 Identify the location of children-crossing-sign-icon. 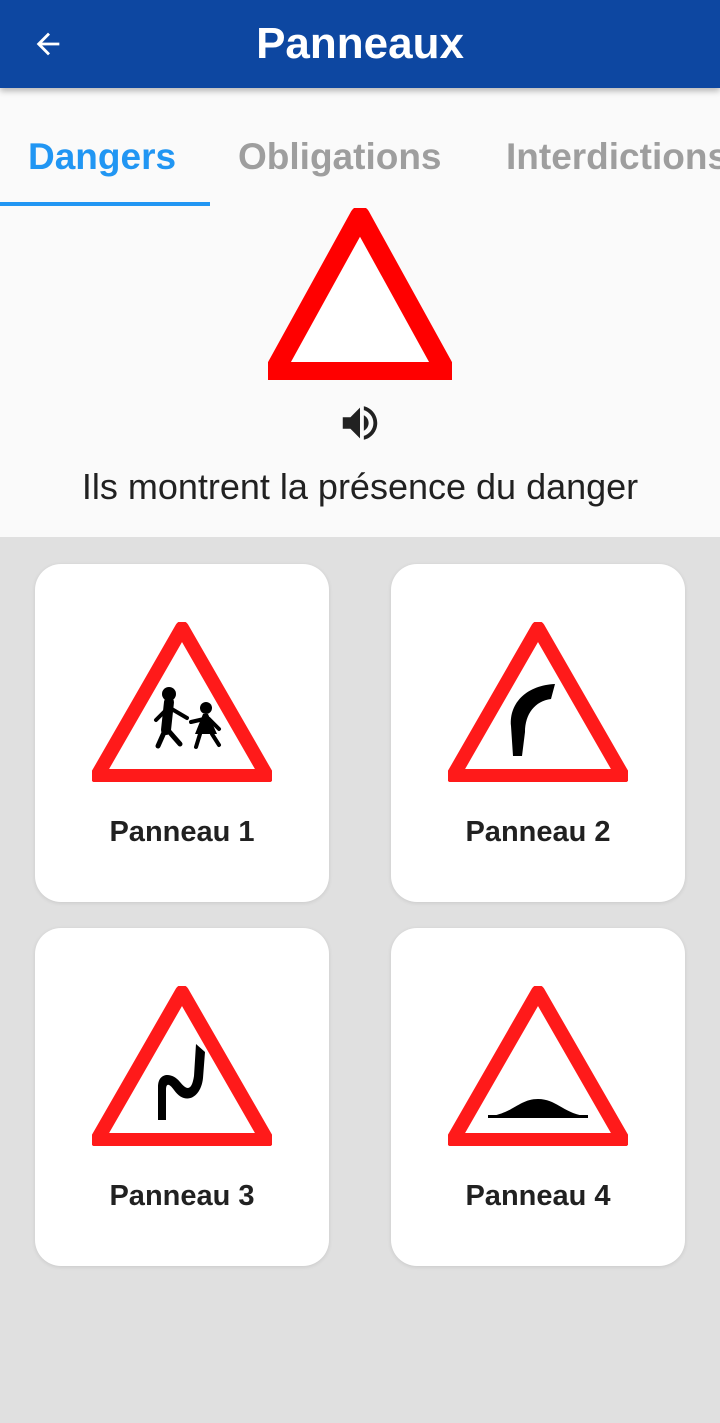
(182, 702).